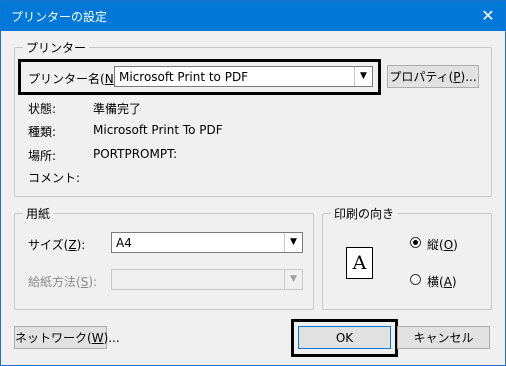  Describe the element at coordinates (253, 16) in the screenshot. I see `title-bar: プリンターの設定 ✕` at that location.